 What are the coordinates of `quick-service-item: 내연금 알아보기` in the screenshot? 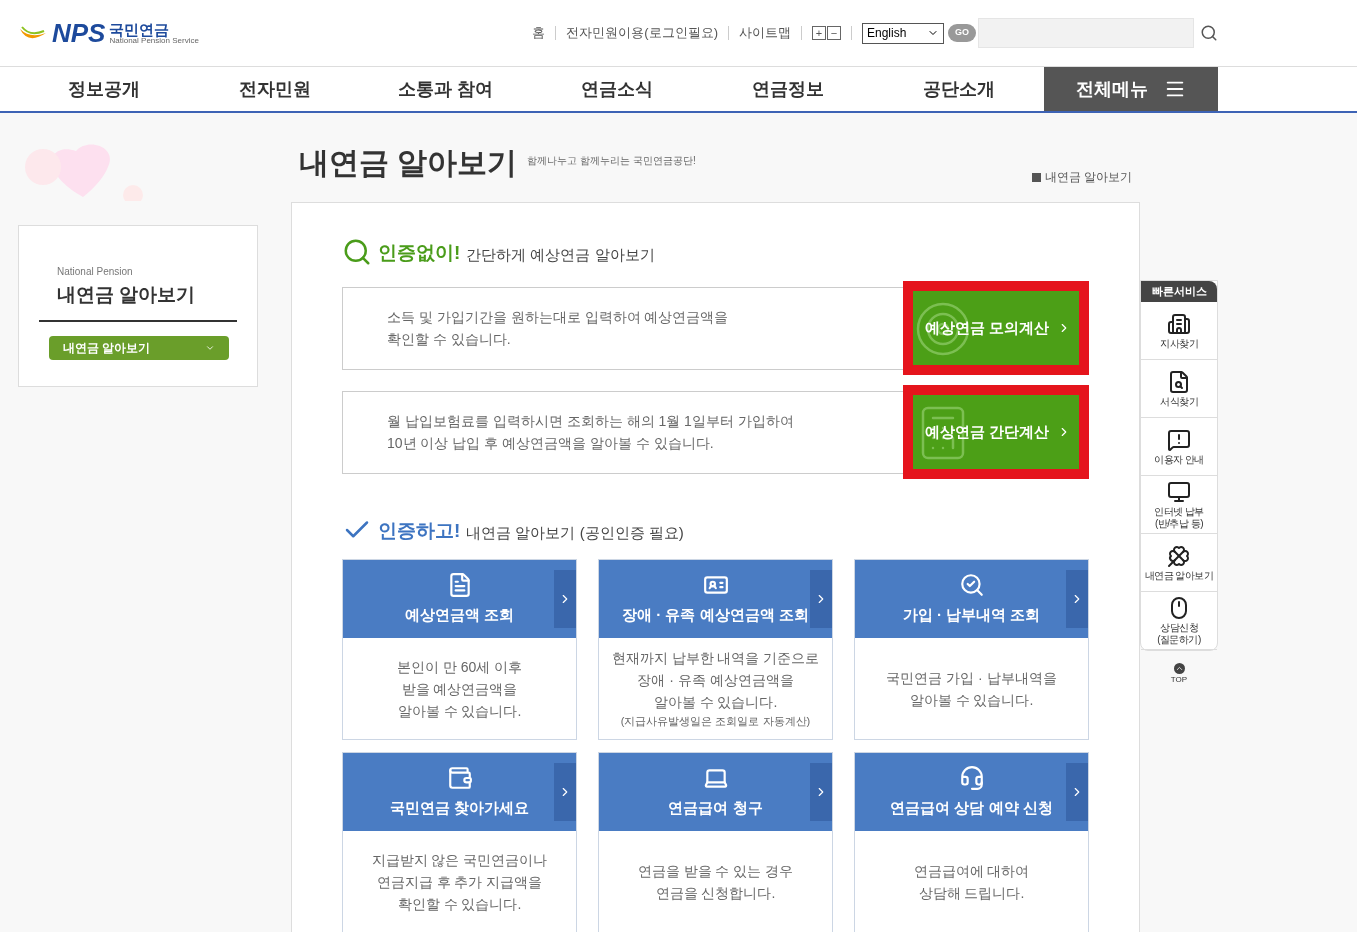 It's located at (1179, 563).